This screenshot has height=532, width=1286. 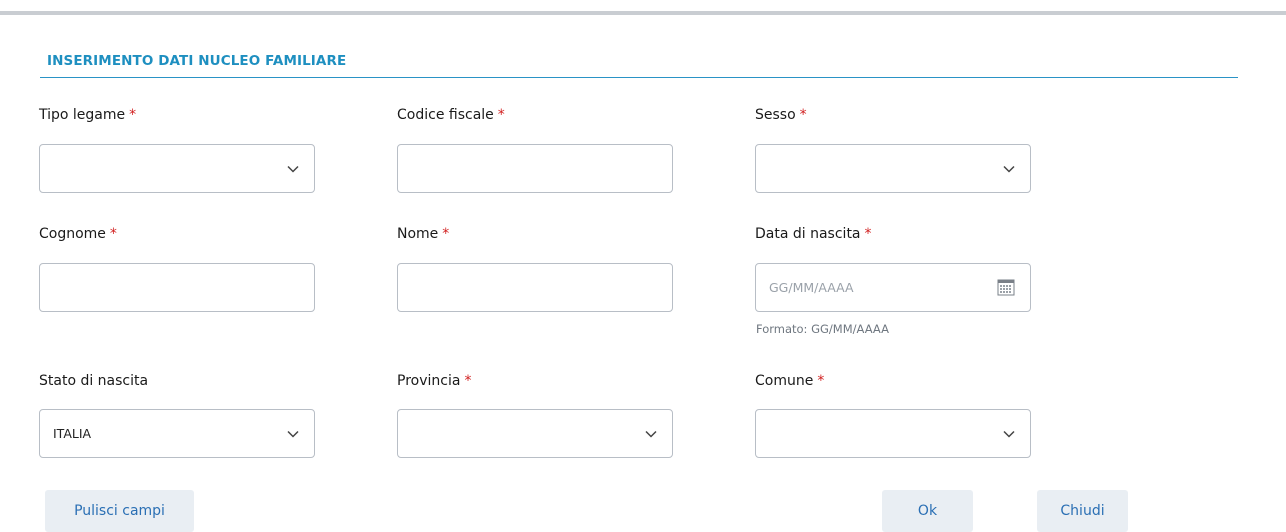 I want to click on cognome-label-text: Cognome, so click(x=72, y=234).